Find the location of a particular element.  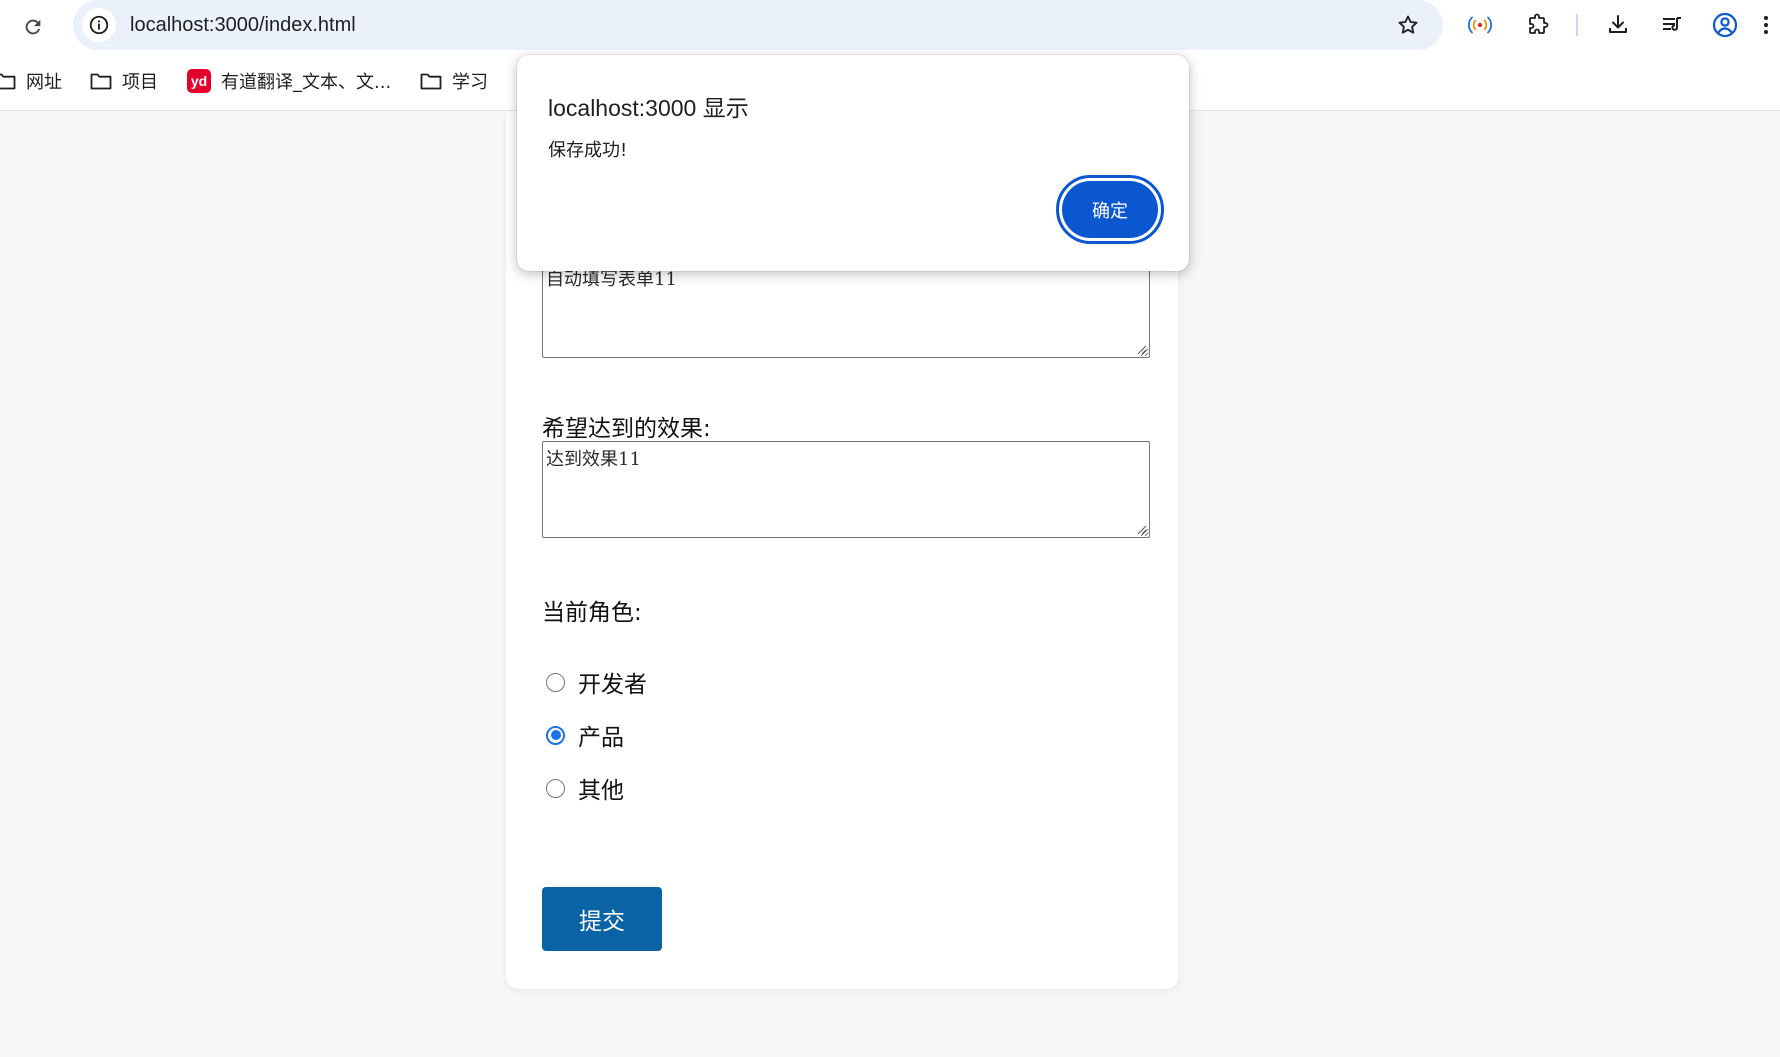

effect-textarea: 达到效果11 is located at coordinates (846, 489).